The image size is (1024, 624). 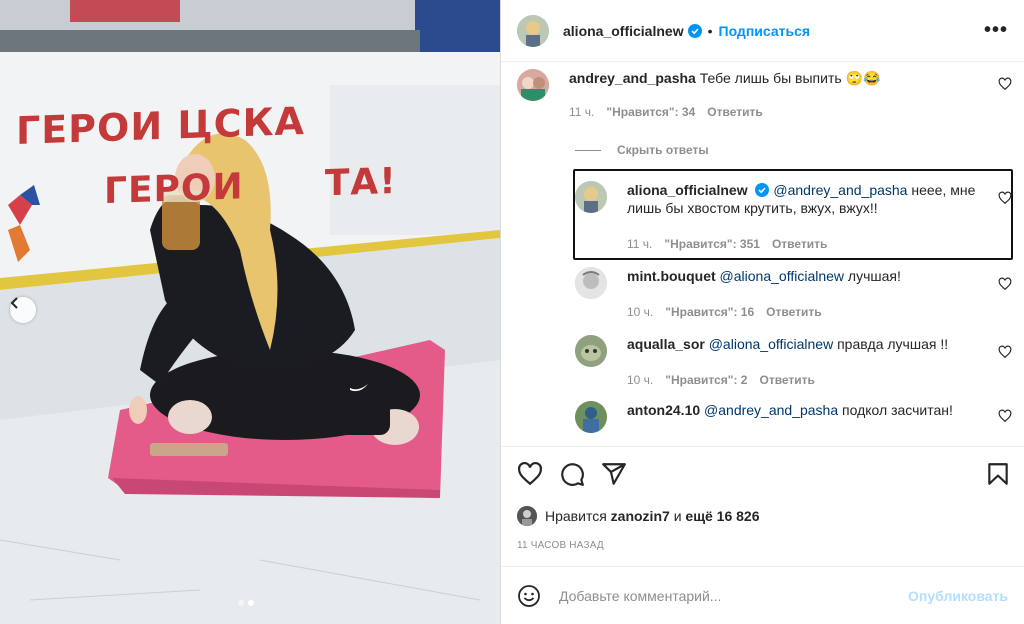 I want to click on comment-likes: "Нравится": 351, so click(x=712, y=244).